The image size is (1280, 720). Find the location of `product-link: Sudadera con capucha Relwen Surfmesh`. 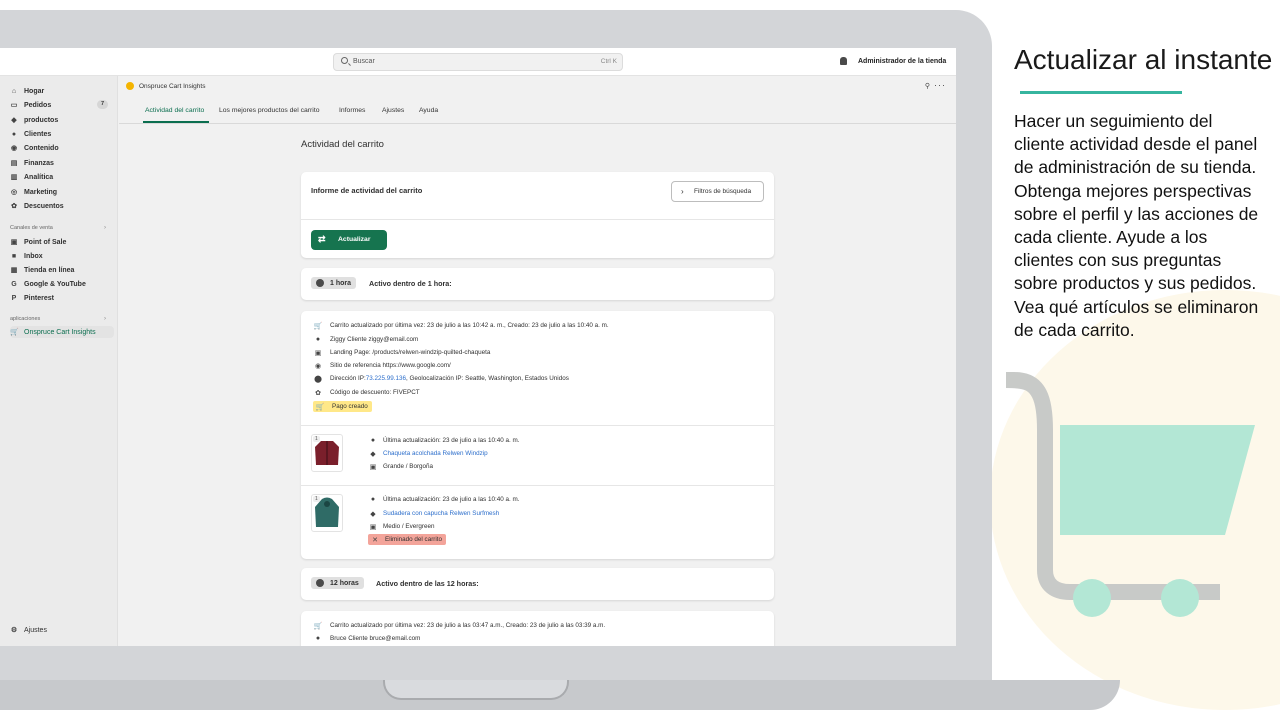

product-link: Sudadera con capucha Relwen Surfmesh is located at coordinates (441, 513).